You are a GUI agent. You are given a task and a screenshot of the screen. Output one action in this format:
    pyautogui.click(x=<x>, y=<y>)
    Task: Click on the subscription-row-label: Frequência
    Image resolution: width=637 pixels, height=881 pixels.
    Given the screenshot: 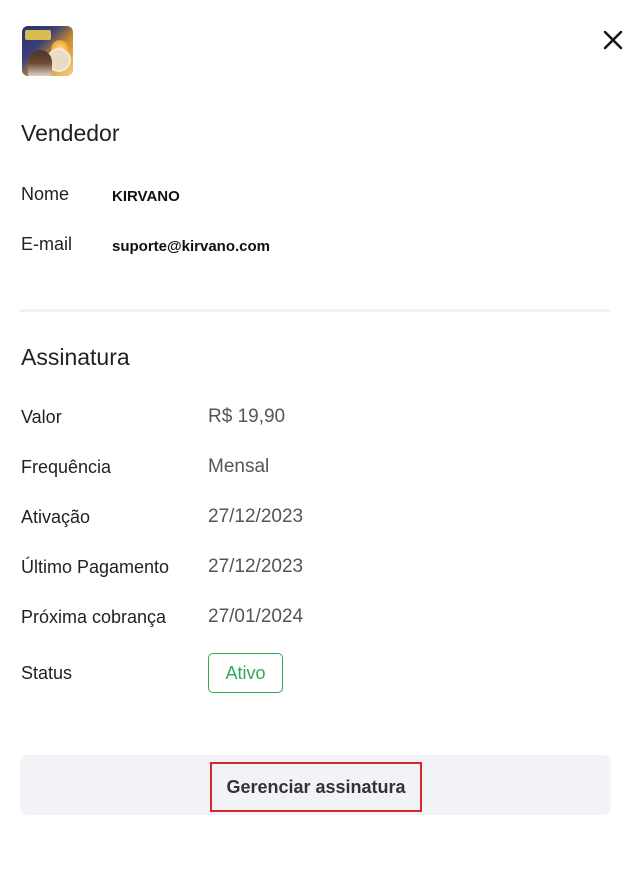 What is the action you would take?
    pyautogui.click(x=66, y=467)
    